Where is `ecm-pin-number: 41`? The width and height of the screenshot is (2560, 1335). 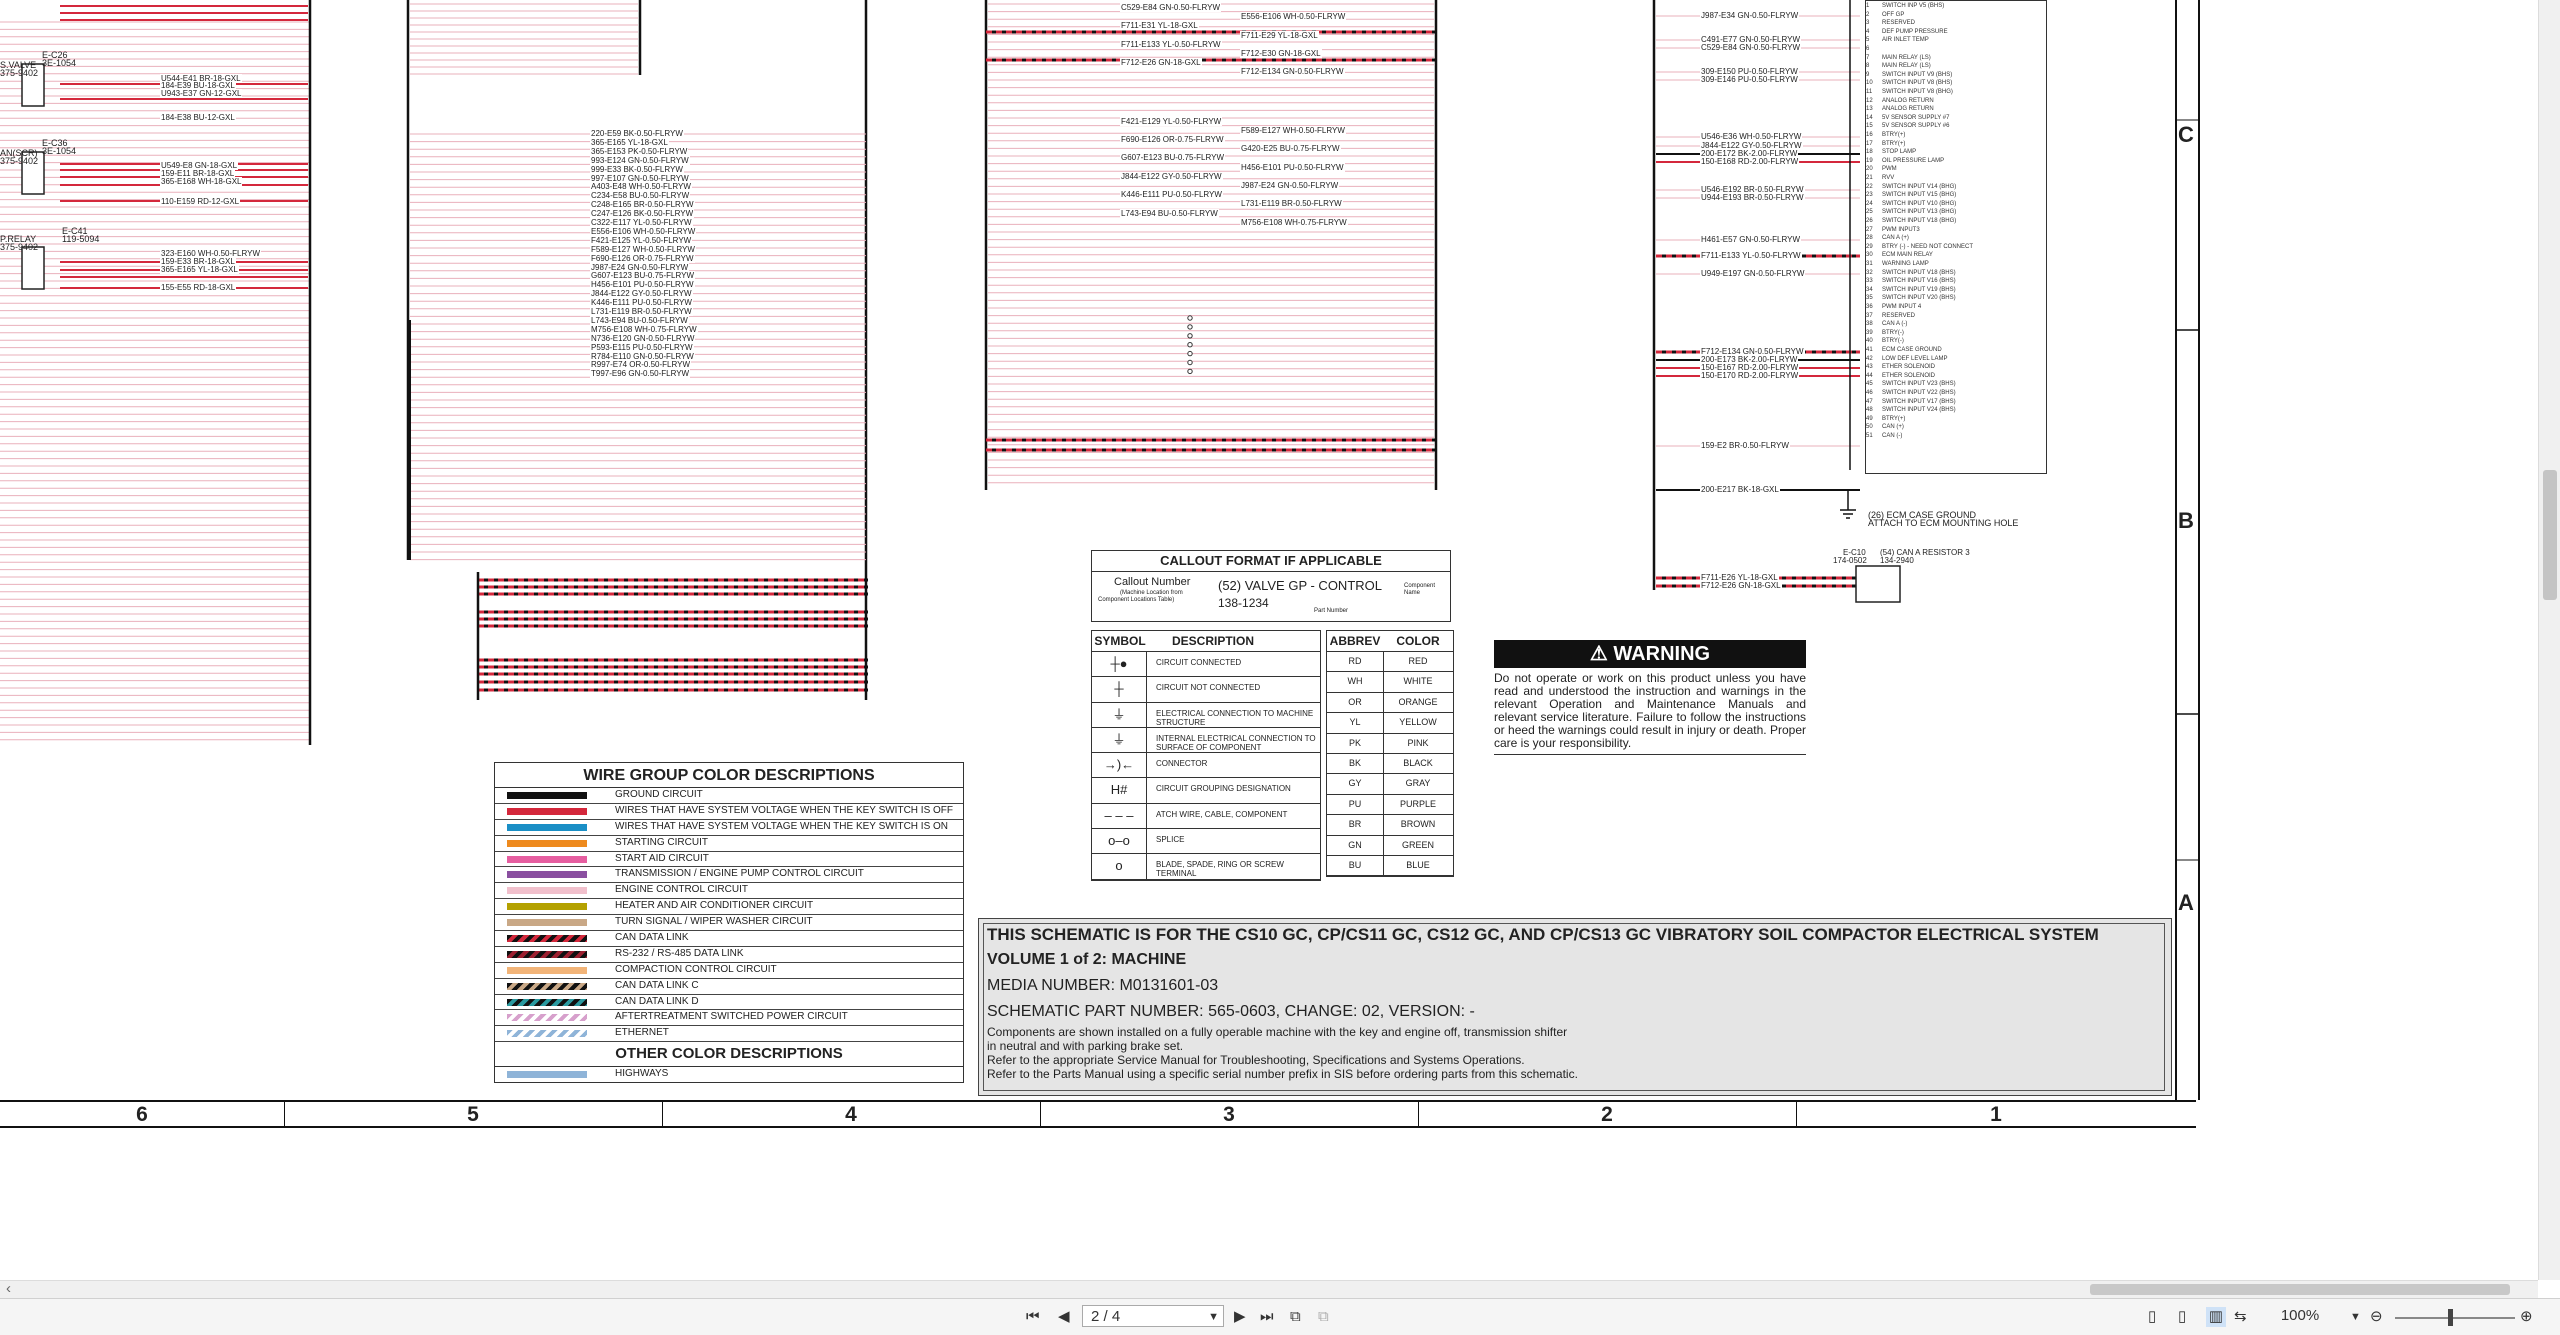
ecm-pin-number: 41 is located at coordinates (1869, 350).